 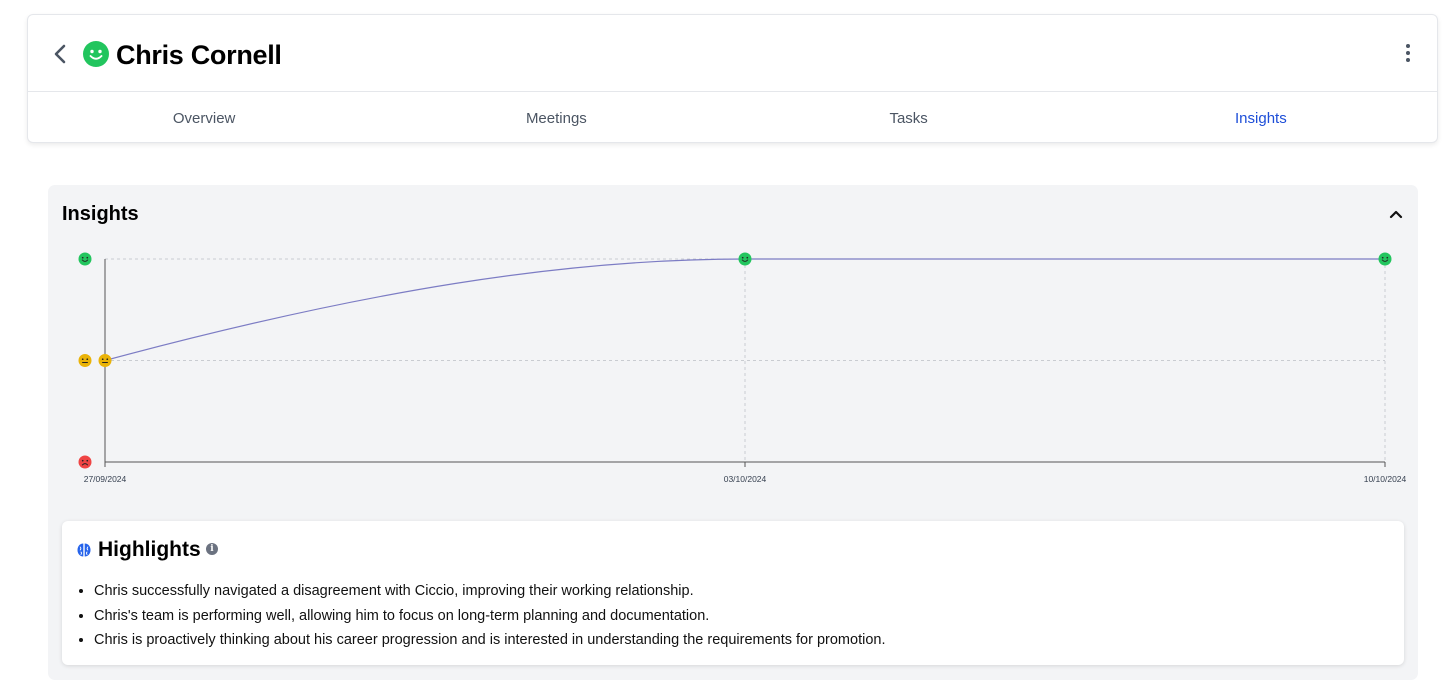 What do you see at coordinates (1408, 46) in the screenshot?
I see `more-vertical-icon` at bounding box center [1408, 46].